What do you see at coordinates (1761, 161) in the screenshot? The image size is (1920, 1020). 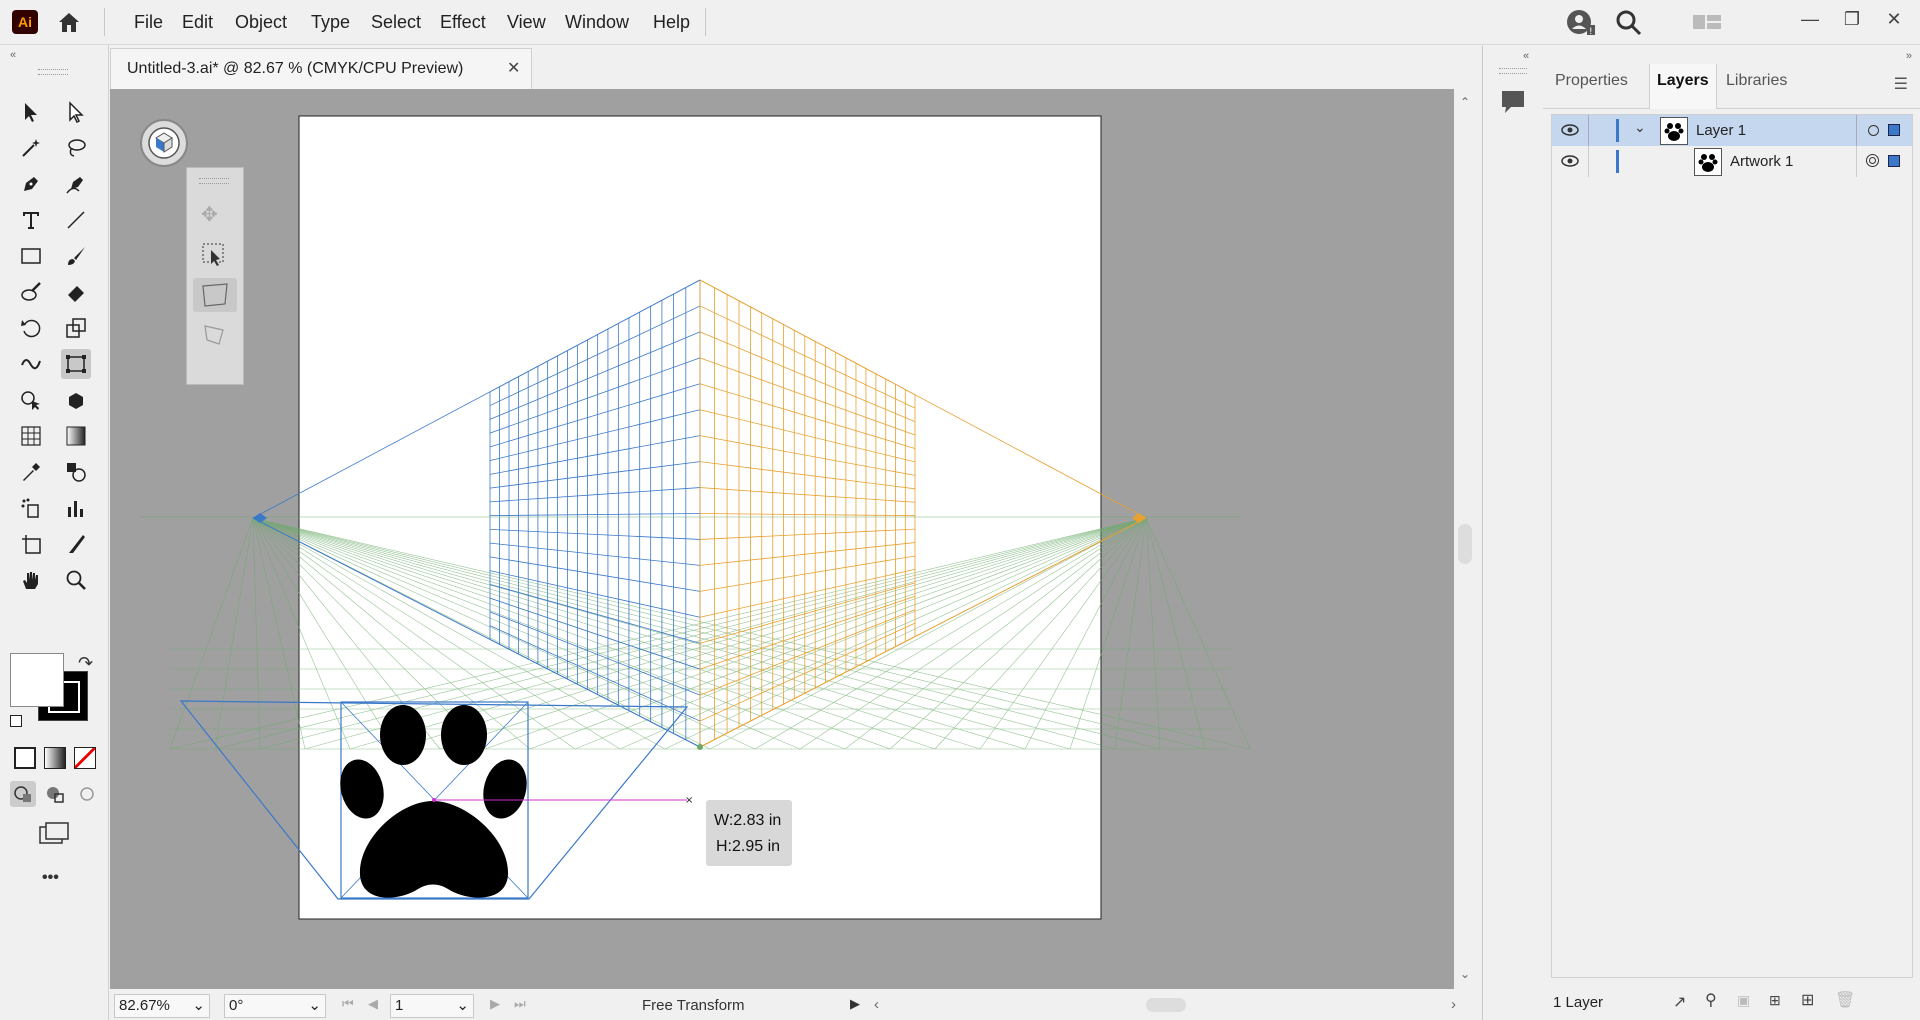 I see `artwork-name: Artwork 1` at bounding box center [1761, 161].